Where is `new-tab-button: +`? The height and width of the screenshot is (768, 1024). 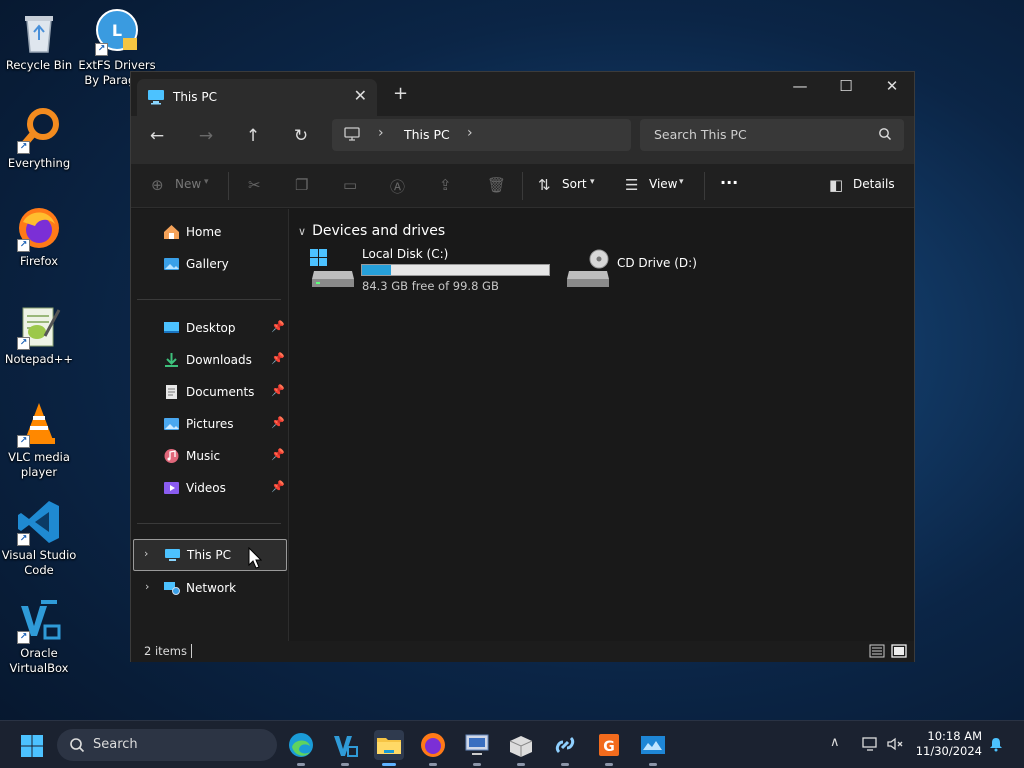
new-tab-button: + is located at coordinates (400, 93).